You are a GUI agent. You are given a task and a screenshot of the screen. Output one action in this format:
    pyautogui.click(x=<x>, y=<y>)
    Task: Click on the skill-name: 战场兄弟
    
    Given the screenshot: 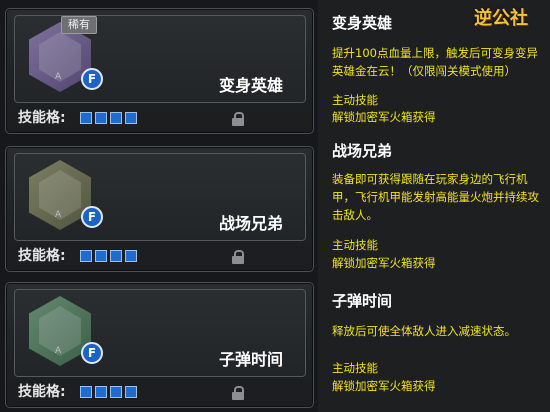 What is the action you would take?
    pyautogui.click(x=250, y=223)
    